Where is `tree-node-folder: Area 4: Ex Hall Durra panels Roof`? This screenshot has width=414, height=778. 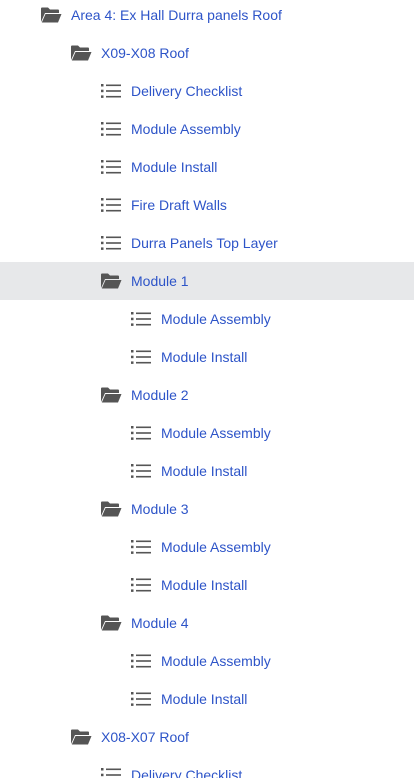 tree-node-folder: Area 4: Ex Hall Durra panels Roof is located at coordinates (207, 17).